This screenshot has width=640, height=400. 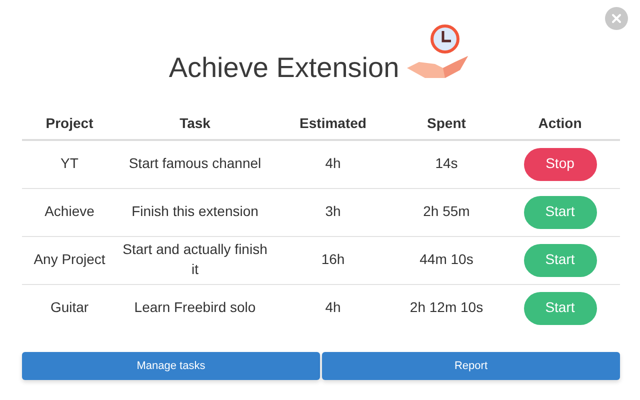 What do you see at coordinates (69, 308) in the screenshot?
I see `table-cell: Guitar` at bounding box center [69, 308].